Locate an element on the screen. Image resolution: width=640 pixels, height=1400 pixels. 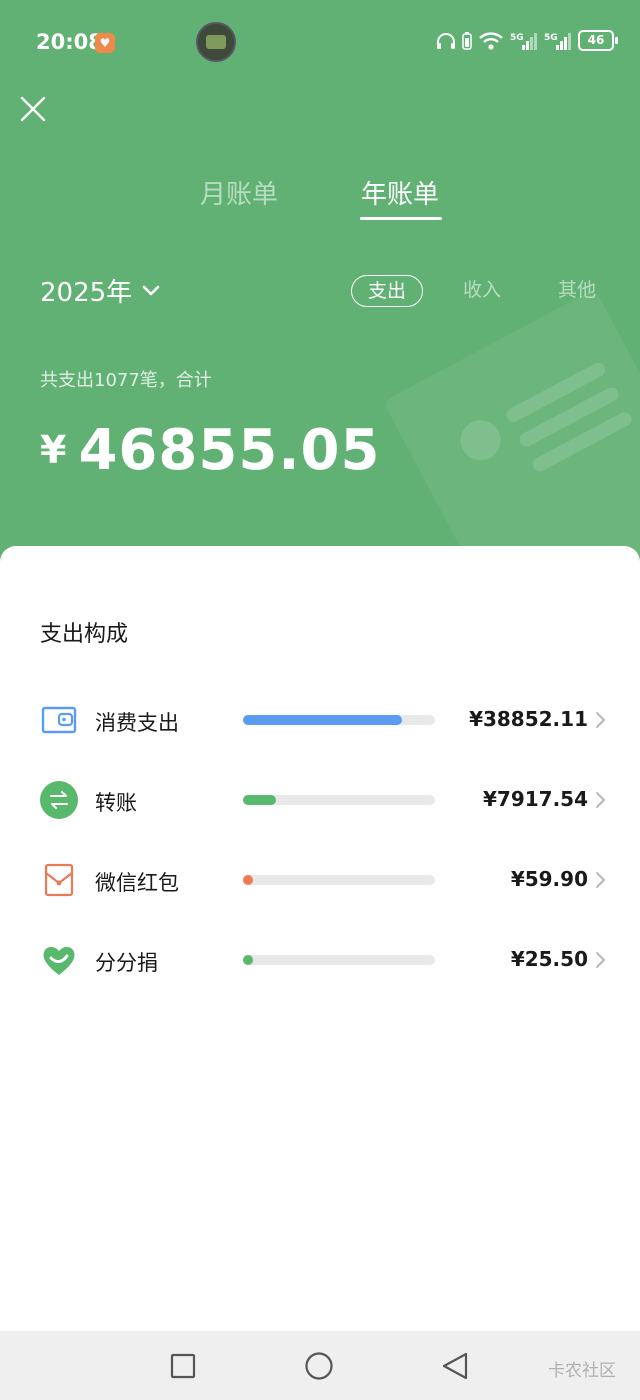
close-icon is located at coordinates (33, 109).